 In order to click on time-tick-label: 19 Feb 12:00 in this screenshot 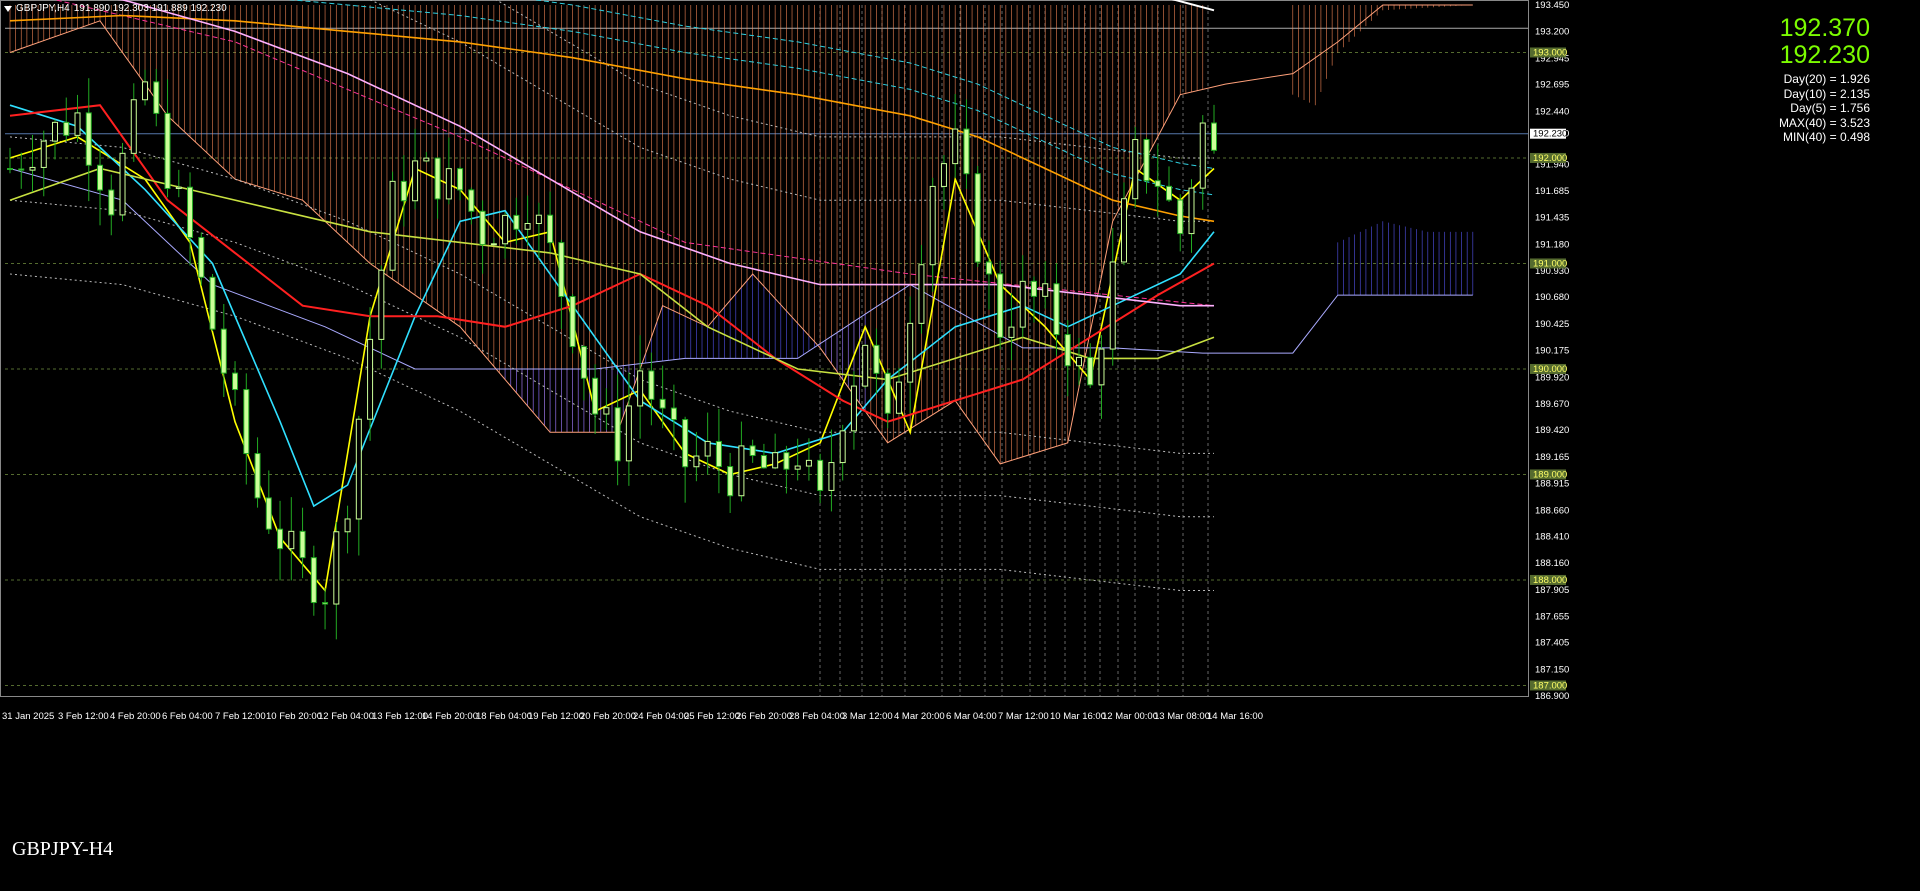, I will do `click(556, 716)`.